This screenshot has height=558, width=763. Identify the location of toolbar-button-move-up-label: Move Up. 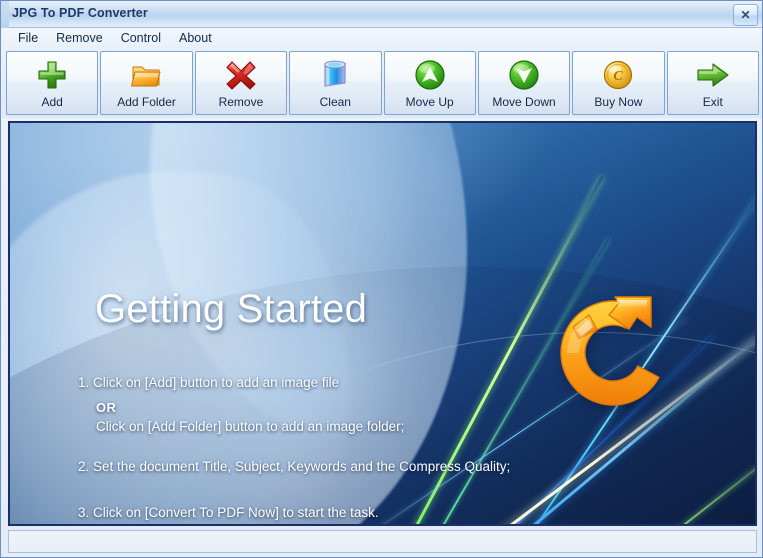
(429, 102).